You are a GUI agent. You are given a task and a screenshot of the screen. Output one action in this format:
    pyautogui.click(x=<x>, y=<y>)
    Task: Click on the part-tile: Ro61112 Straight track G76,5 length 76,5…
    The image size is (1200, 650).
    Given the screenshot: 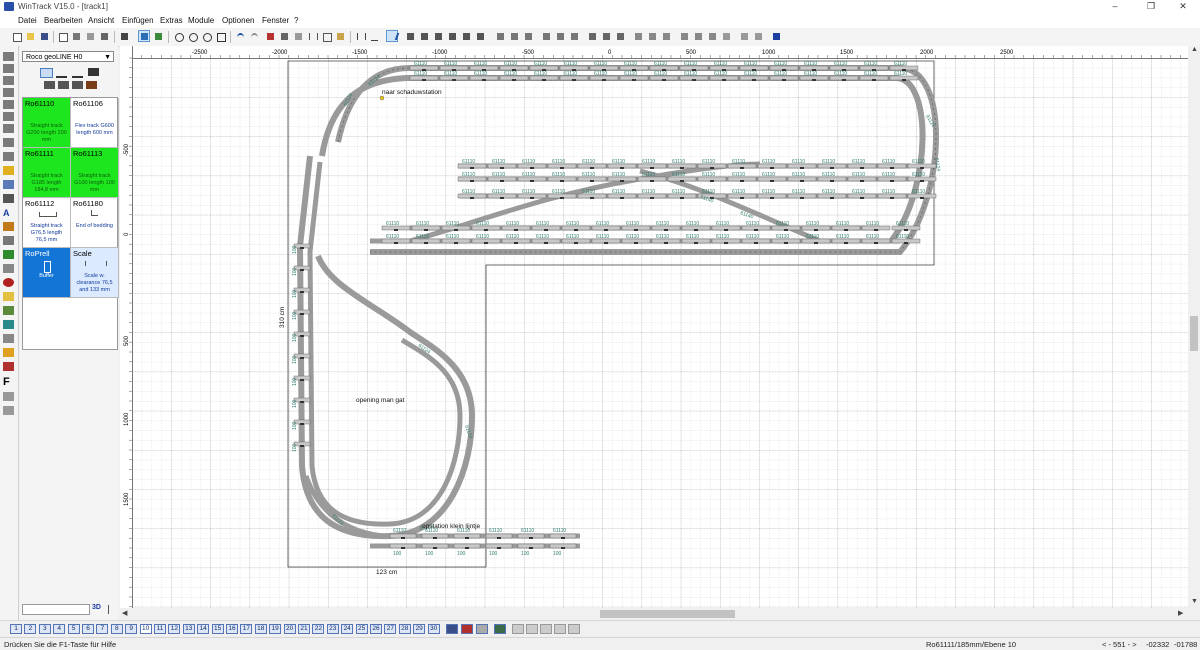 What is the action you would take?
    pyautogui.click(x=47, y=223)
    